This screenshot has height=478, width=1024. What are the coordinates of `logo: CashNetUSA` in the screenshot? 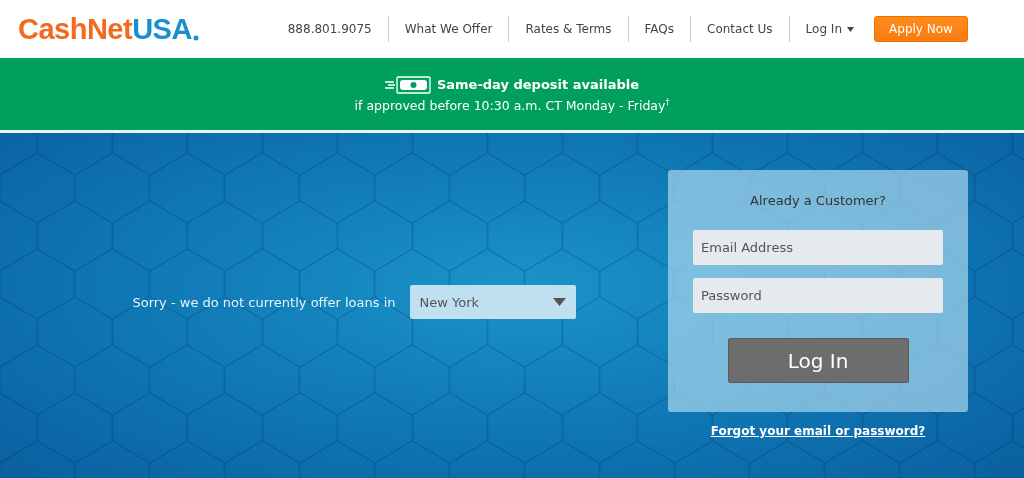 It's located at (108, 29).